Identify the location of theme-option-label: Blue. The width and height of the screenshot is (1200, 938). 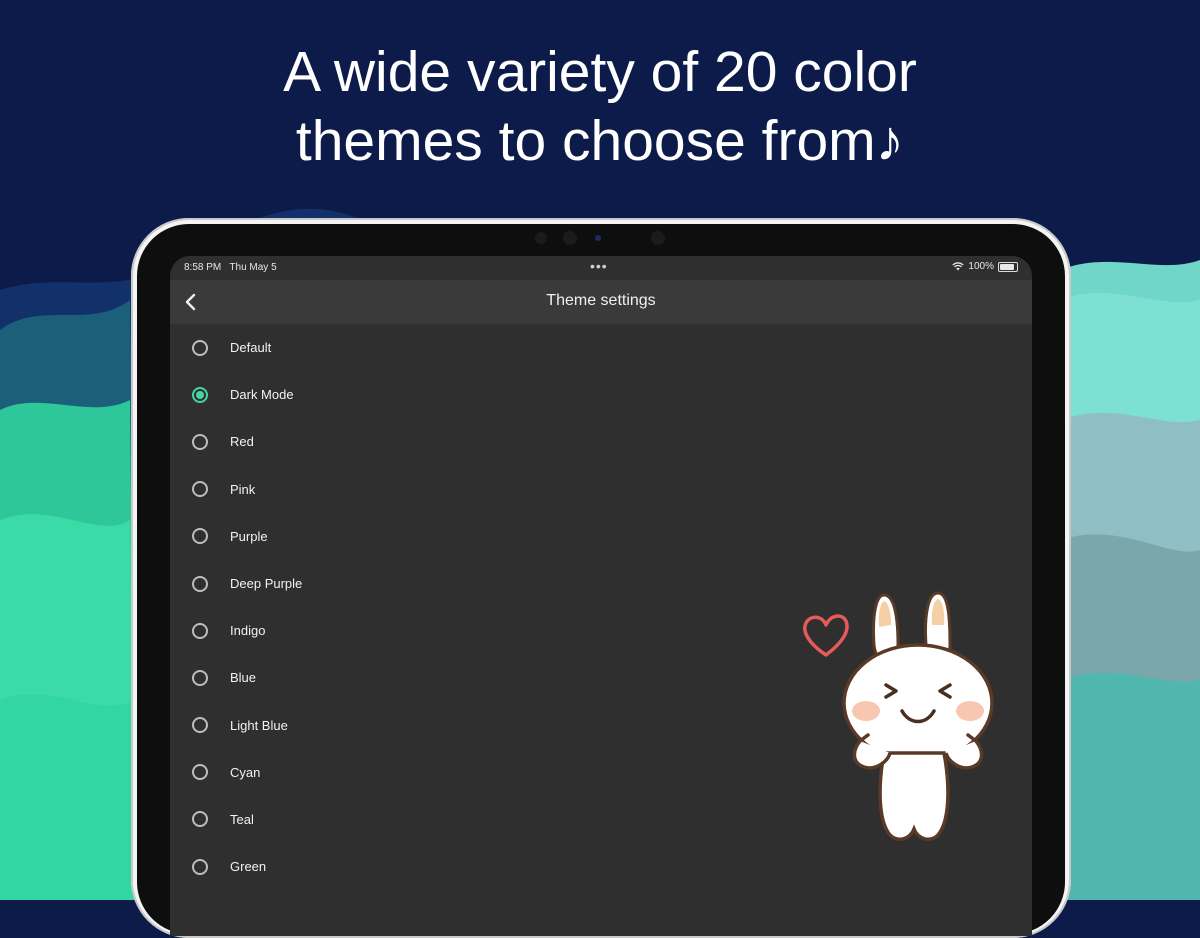
(243, 678).